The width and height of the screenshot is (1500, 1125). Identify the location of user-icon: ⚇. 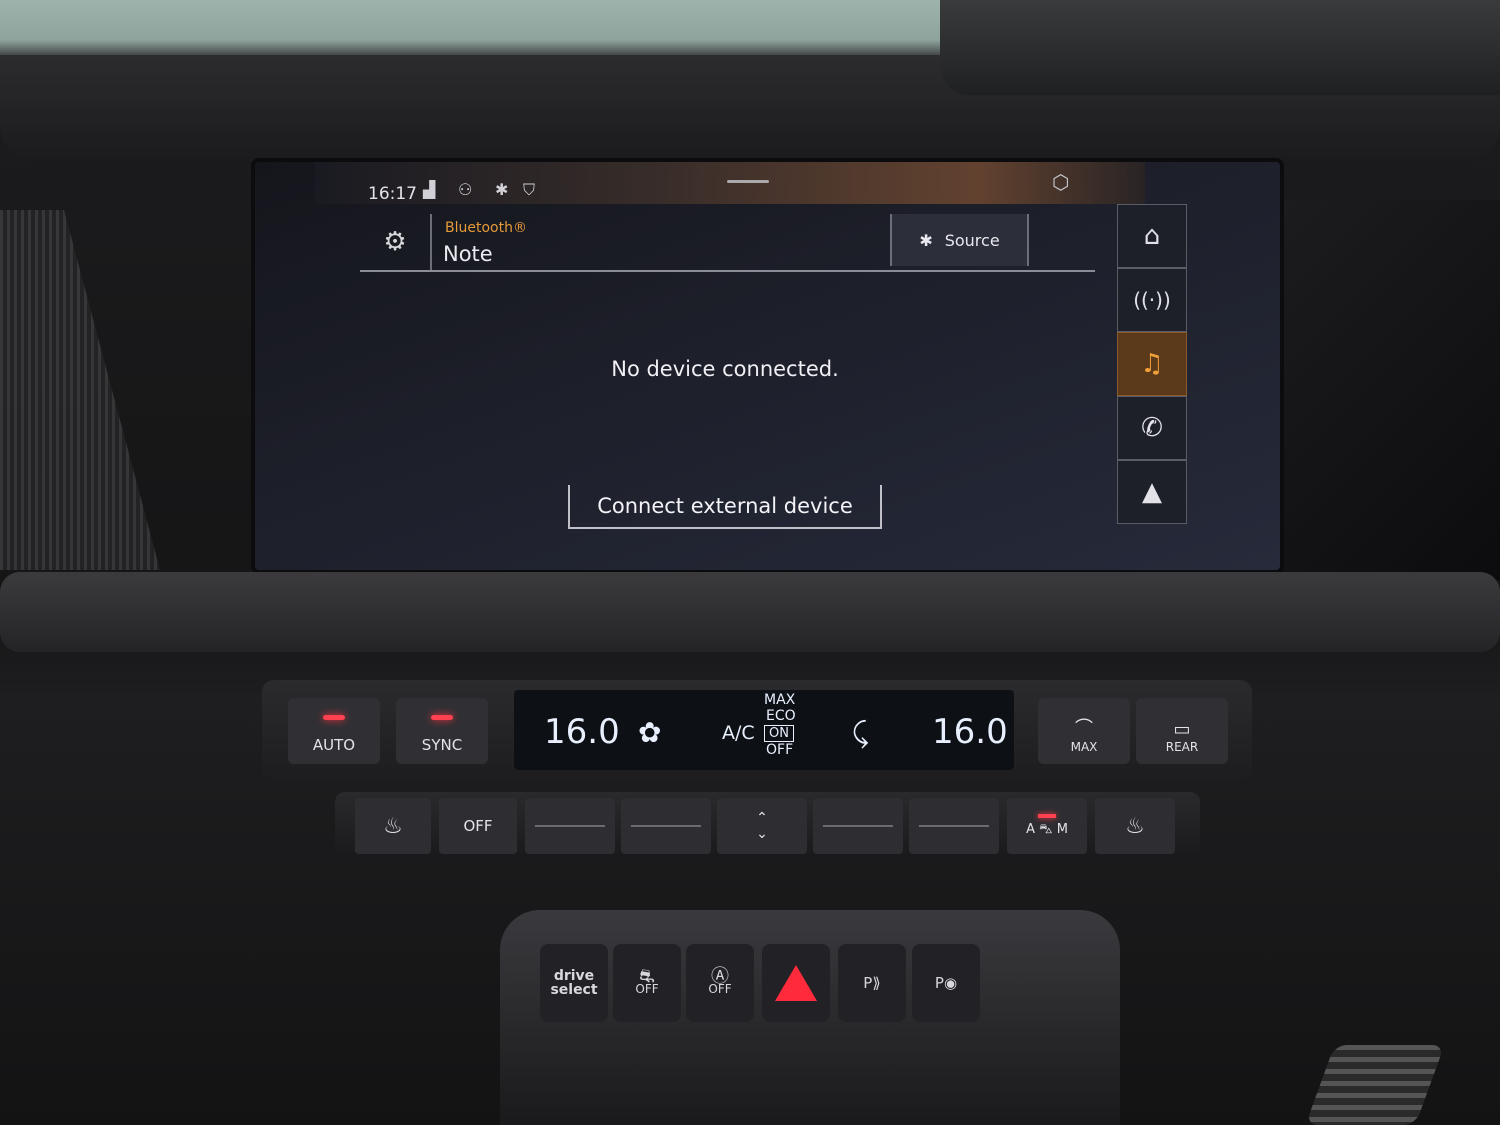
(465, 189).